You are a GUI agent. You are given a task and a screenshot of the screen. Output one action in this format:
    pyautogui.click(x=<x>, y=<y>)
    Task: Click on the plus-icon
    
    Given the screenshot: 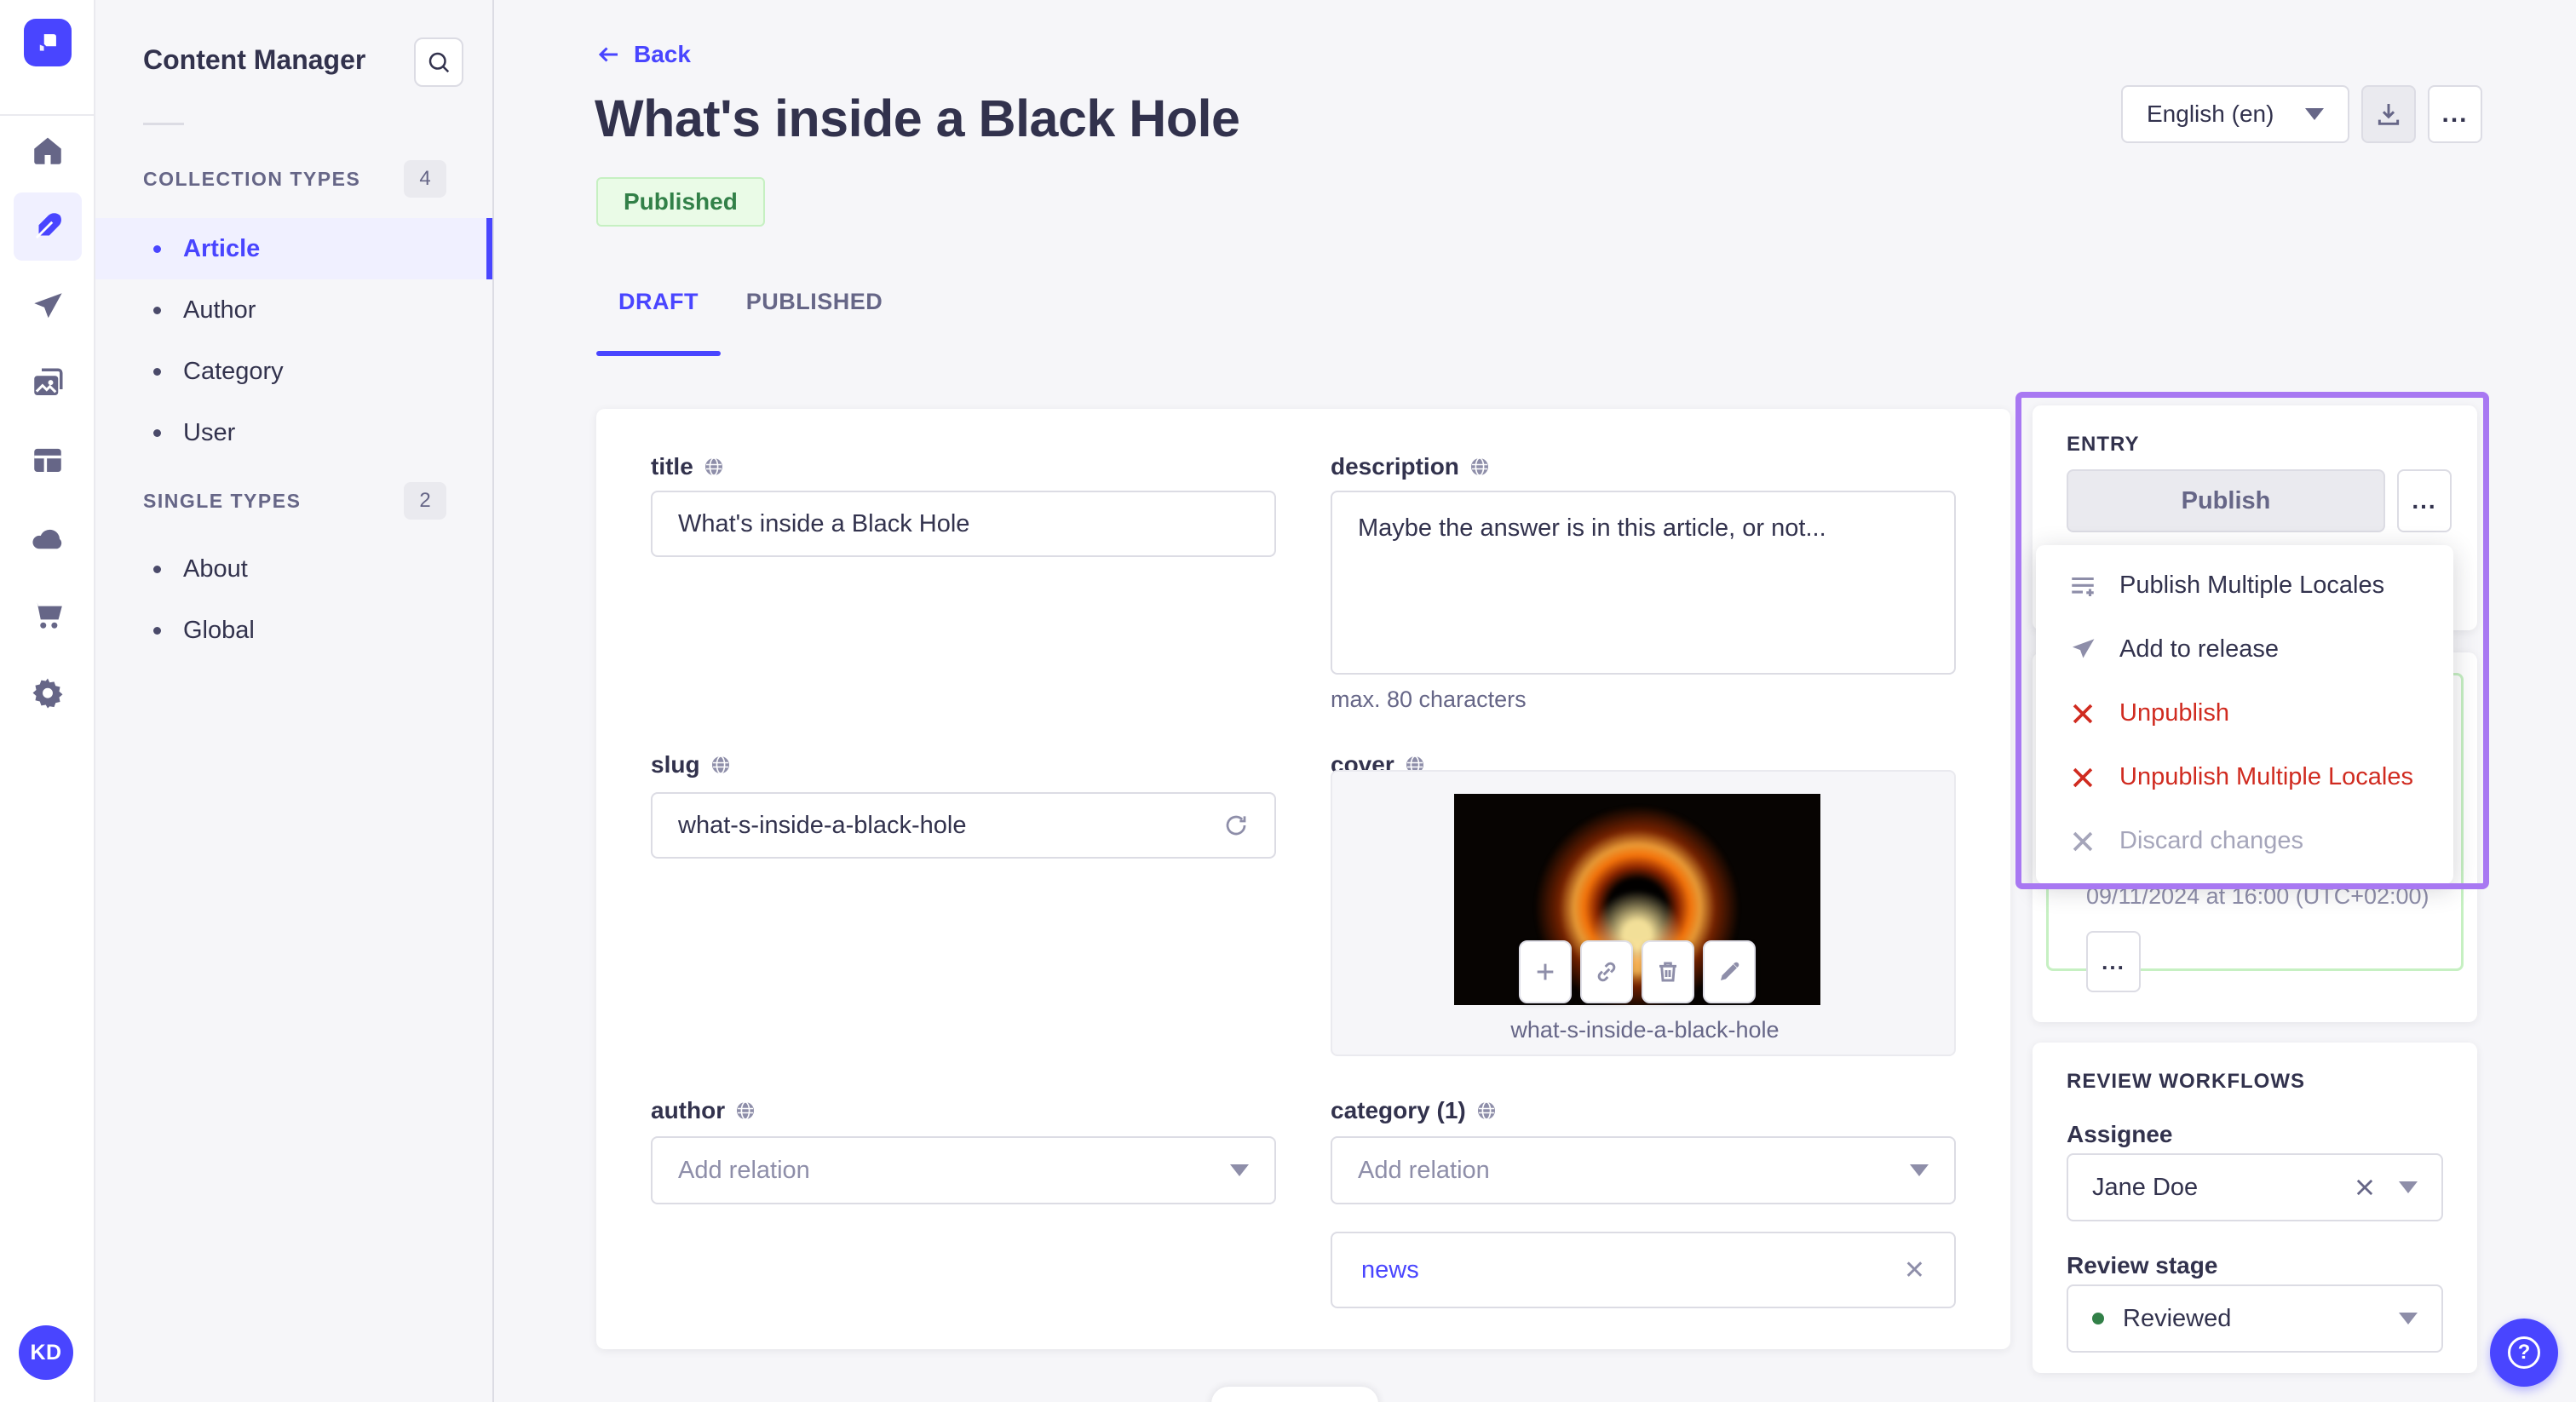 What is the action you would take?
    pyautogui.click(x=1545, y=971)
    